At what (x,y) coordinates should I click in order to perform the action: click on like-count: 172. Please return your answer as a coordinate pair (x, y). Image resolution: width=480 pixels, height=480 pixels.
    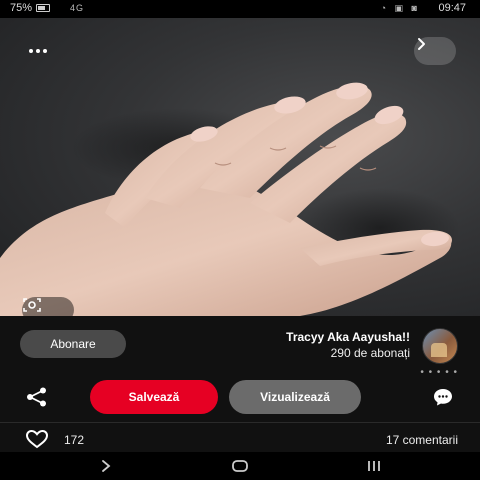
    Looking at the image, I should click on (74, 440).